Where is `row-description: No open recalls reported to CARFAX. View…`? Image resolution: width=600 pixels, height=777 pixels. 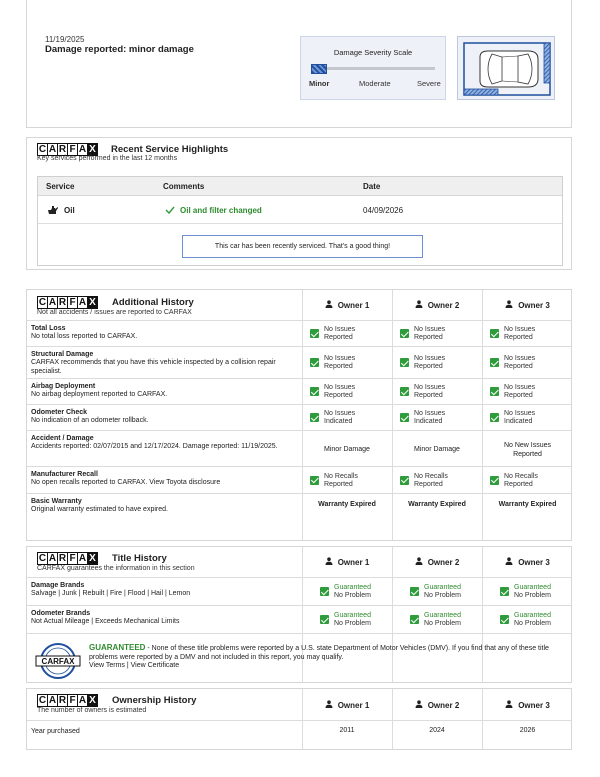
row-description: No open recalls reported to CARFAX. View… is located at coordinates (126, 482).